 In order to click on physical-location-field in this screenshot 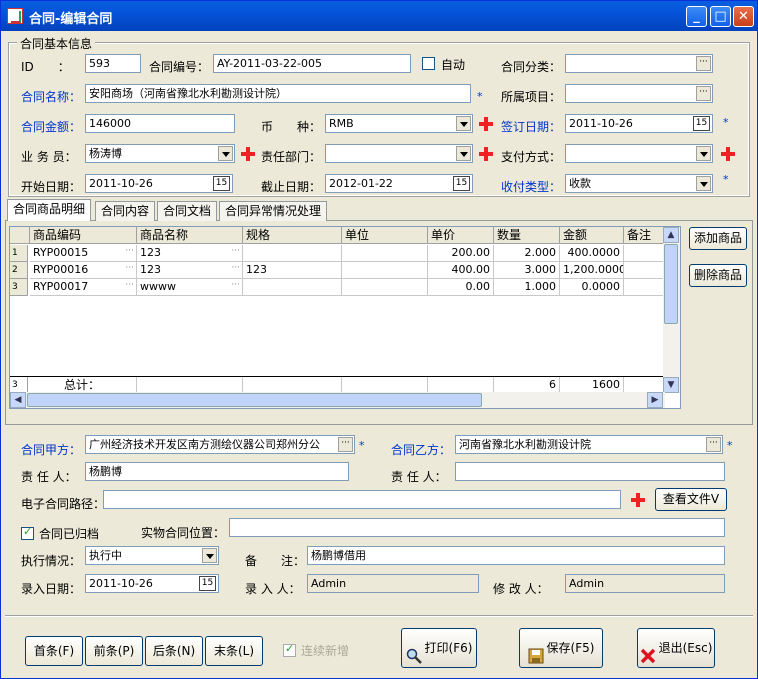, I will do `click(477, 527)`.